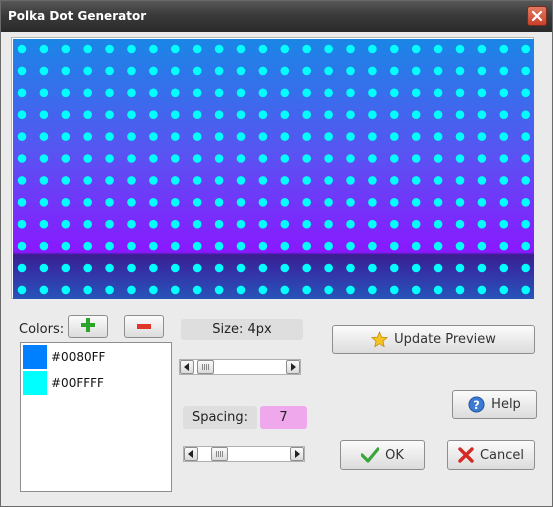 This screenshot has height=507, width=553. I want to click on size-slider-left-arrow, so click(187, 367).